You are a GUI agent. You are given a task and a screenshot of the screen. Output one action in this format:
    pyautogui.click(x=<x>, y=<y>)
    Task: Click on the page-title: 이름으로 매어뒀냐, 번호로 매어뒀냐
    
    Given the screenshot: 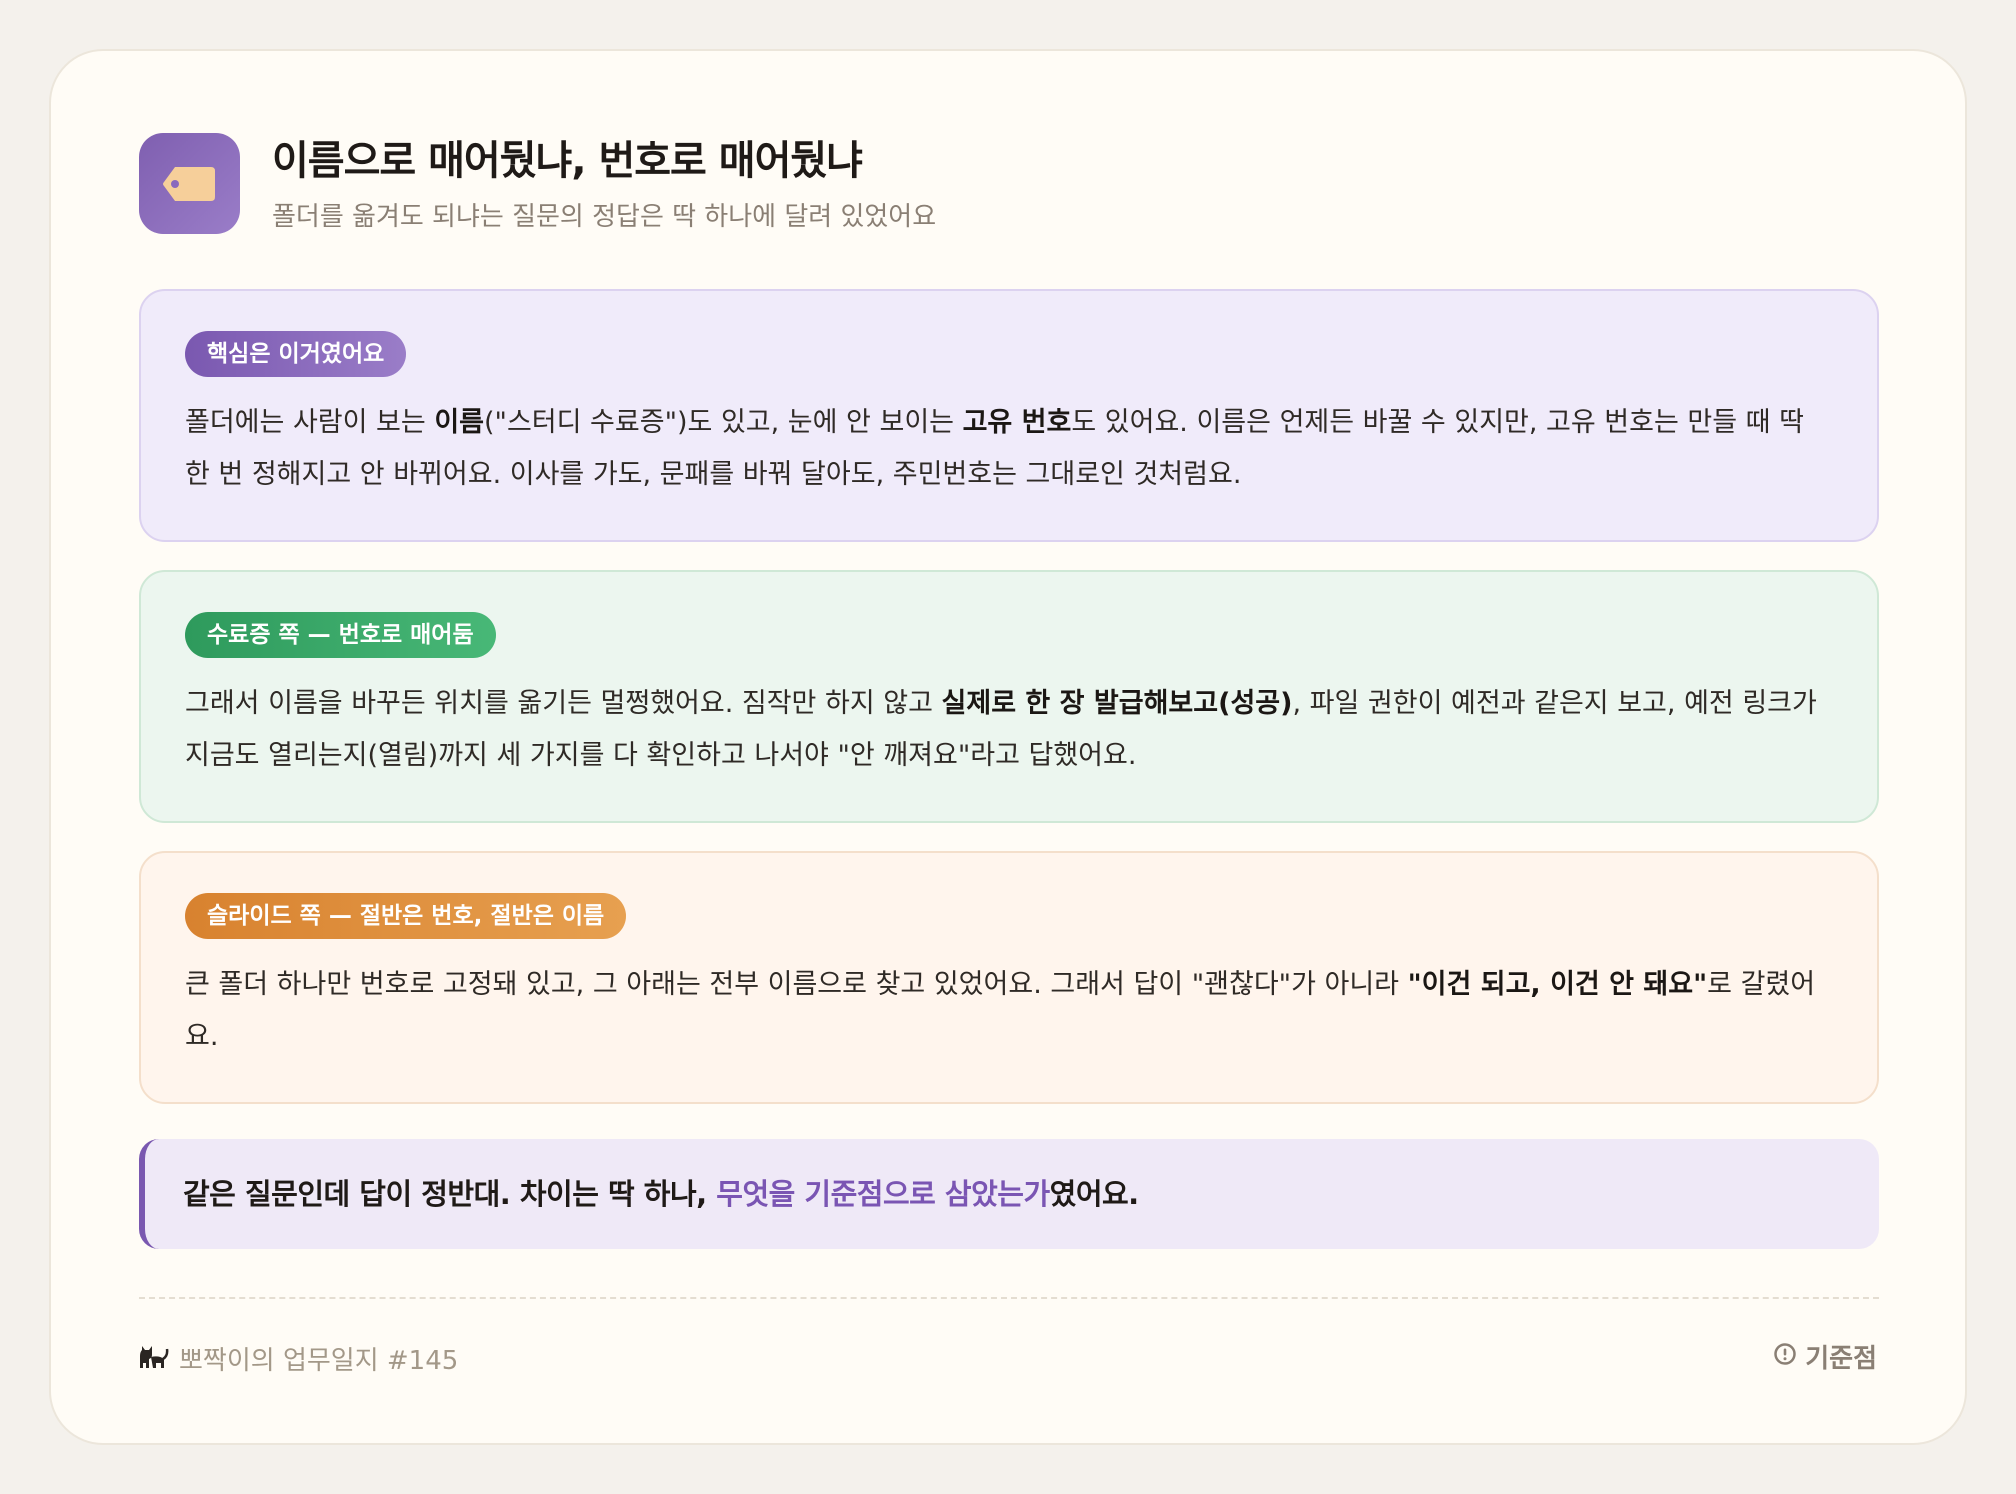 What is the action you would take?
    pyautogui.click(x=567, y=161)
    